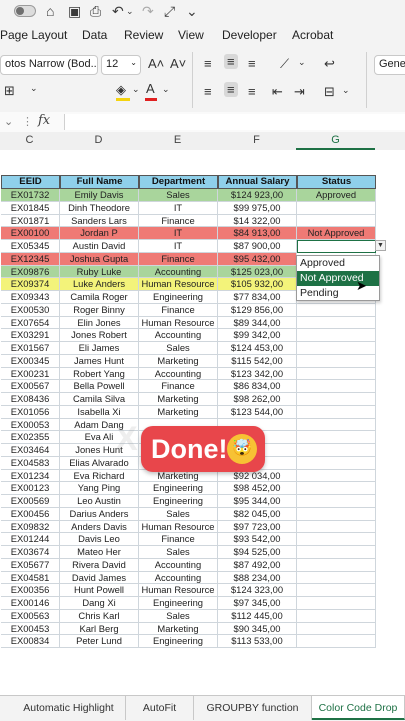 The width and height of the screenshot is (405, 721). Describe the element at coordinates (99, 208) in the screenshot. I see `table-cell-full-name: Dinh Theodore` at that location.